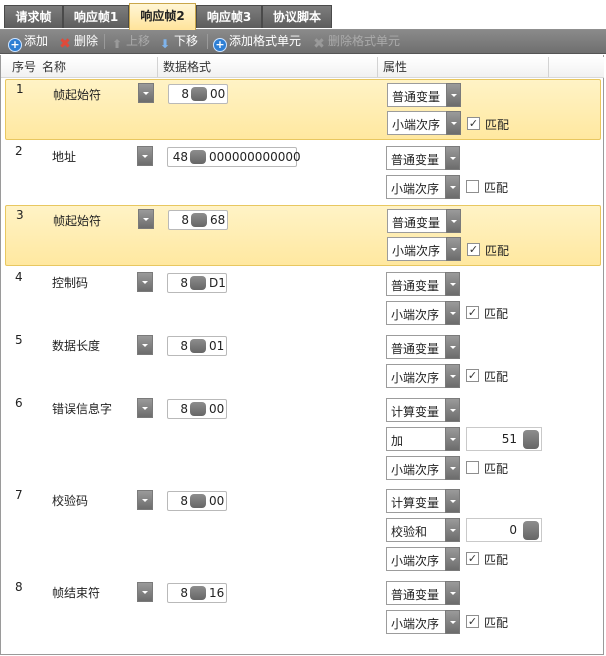 This screenshot has width=606, height=656. I want to click on table-row: 6 错误信息字 8 00 计算变量 加 51 小端次序 匹配, so click(303, 439).